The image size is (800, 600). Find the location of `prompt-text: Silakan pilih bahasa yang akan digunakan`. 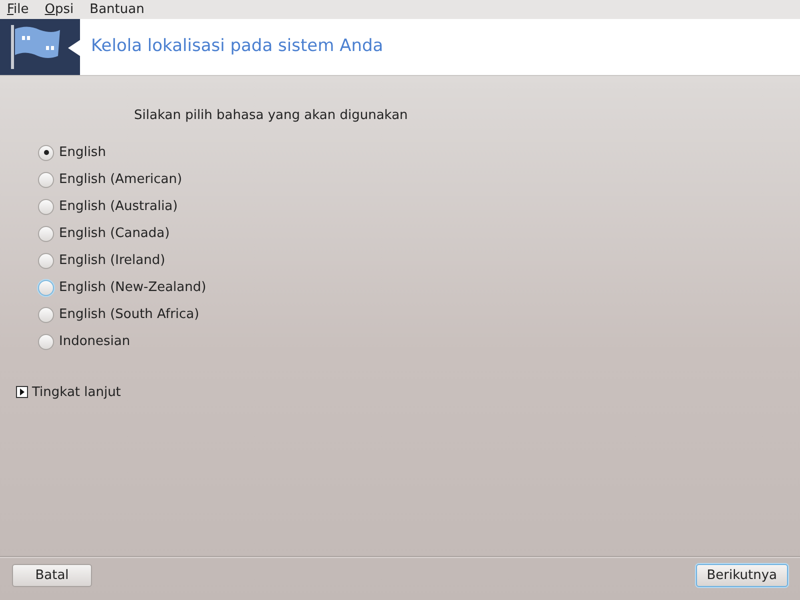

prompt-text: Silakan pilih bahasa yang akan digunakan is located at coordinates (271, 116).